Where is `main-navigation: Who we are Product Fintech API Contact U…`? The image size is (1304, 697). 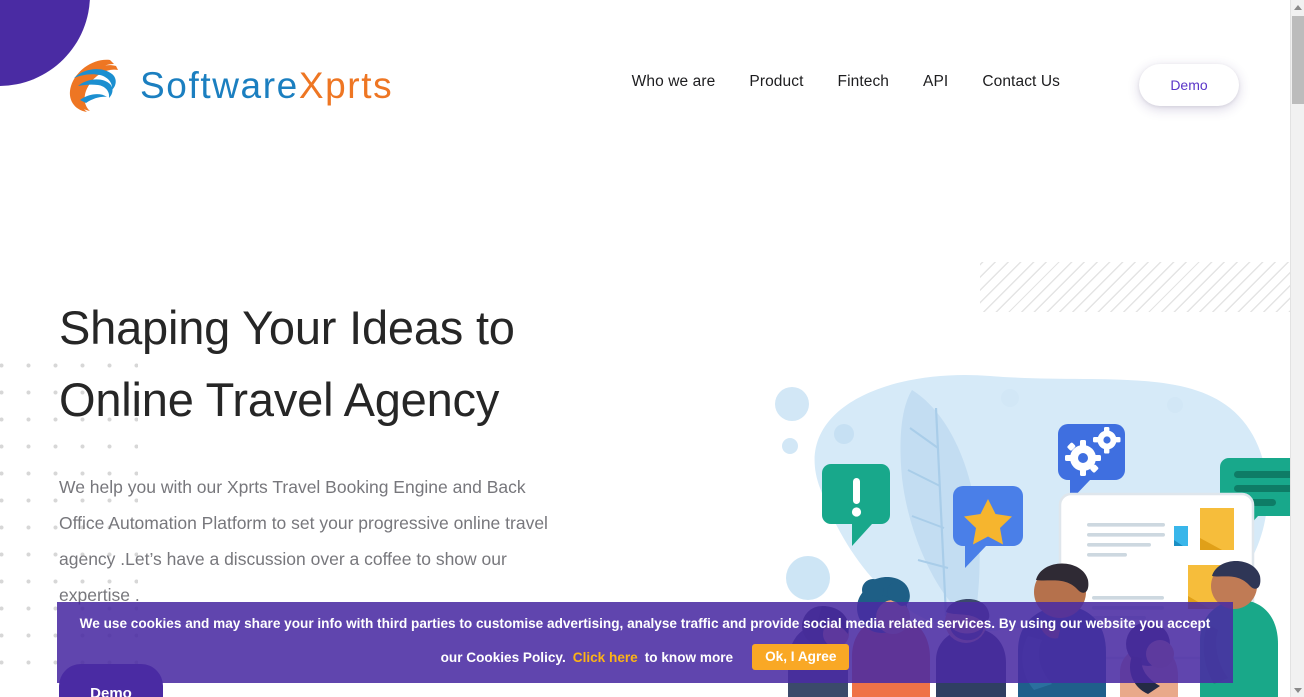
main-navigation: Who we are Product Fintech API Contact U… is located at coordinates (846, 82).